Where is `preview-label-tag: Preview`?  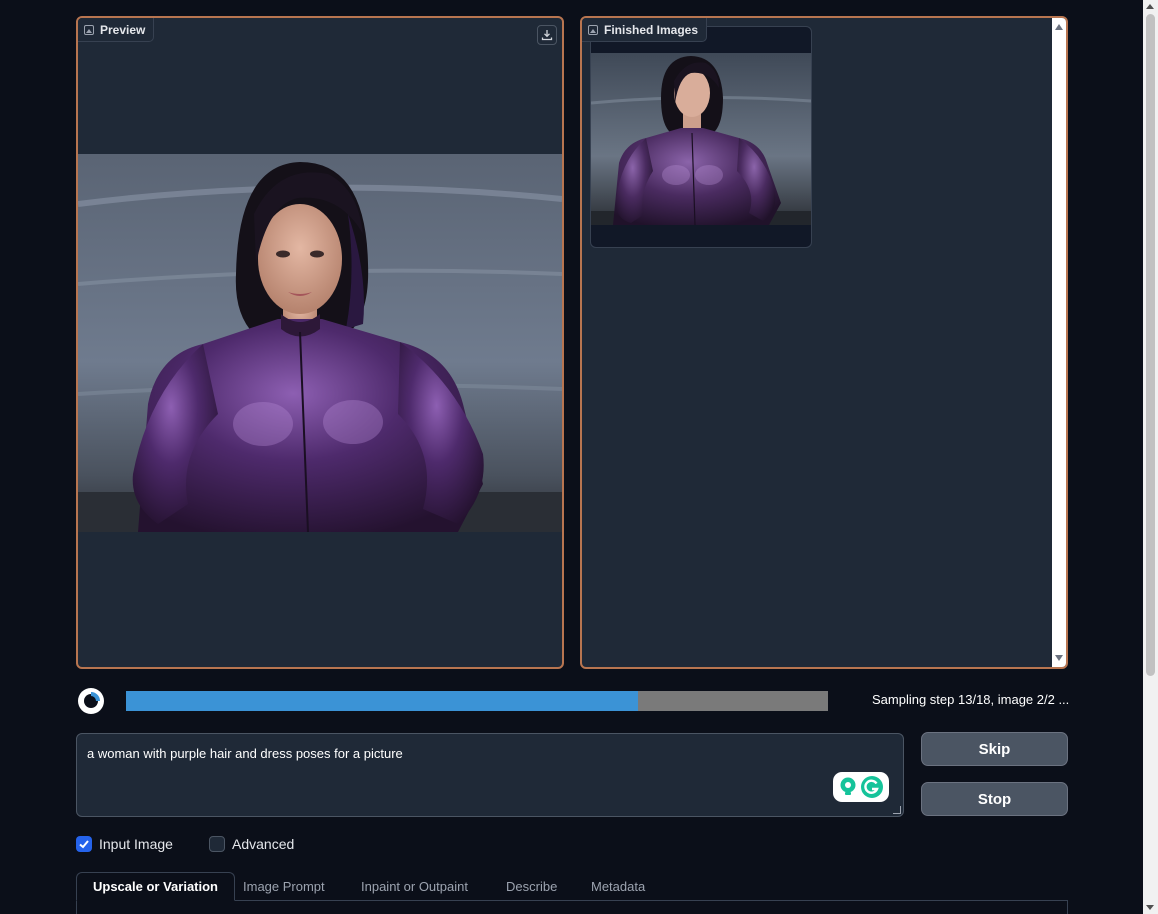
preview-label-tag: Preview is located at coordinates (116, 30).